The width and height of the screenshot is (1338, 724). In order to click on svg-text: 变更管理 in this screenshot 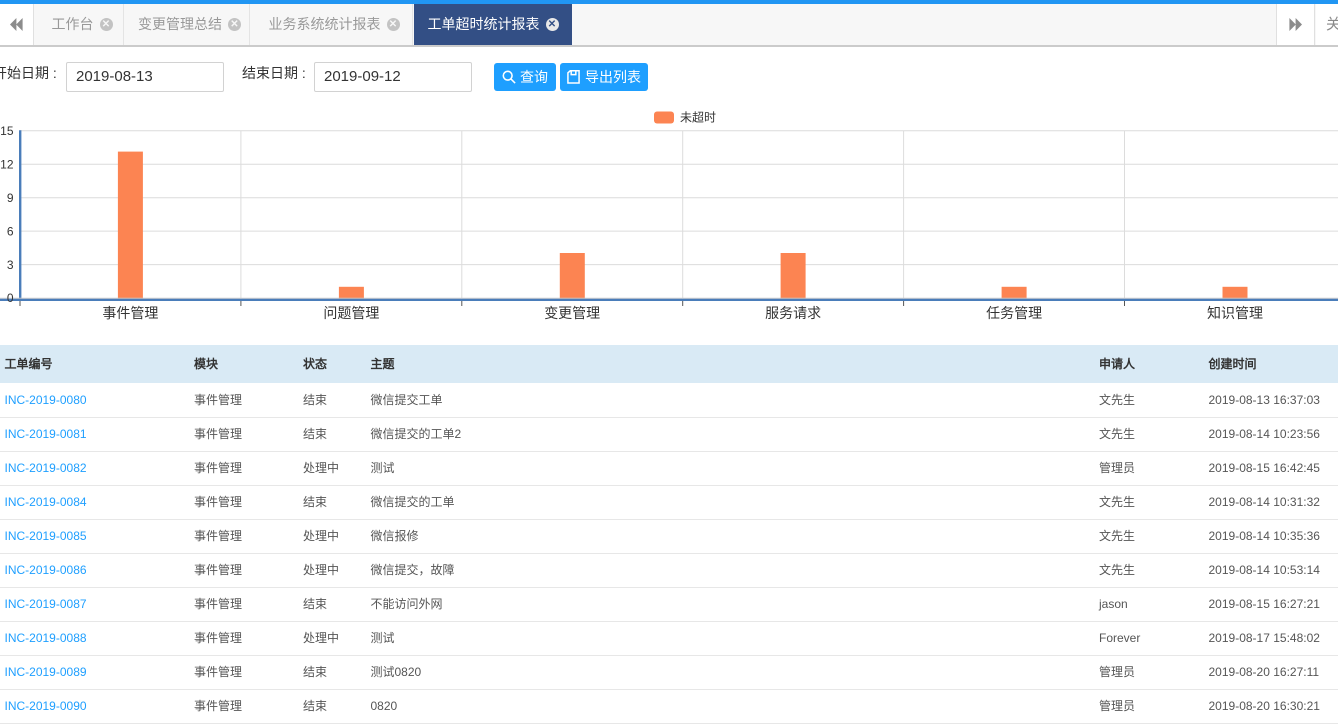, I will do `click(572, 313)`.